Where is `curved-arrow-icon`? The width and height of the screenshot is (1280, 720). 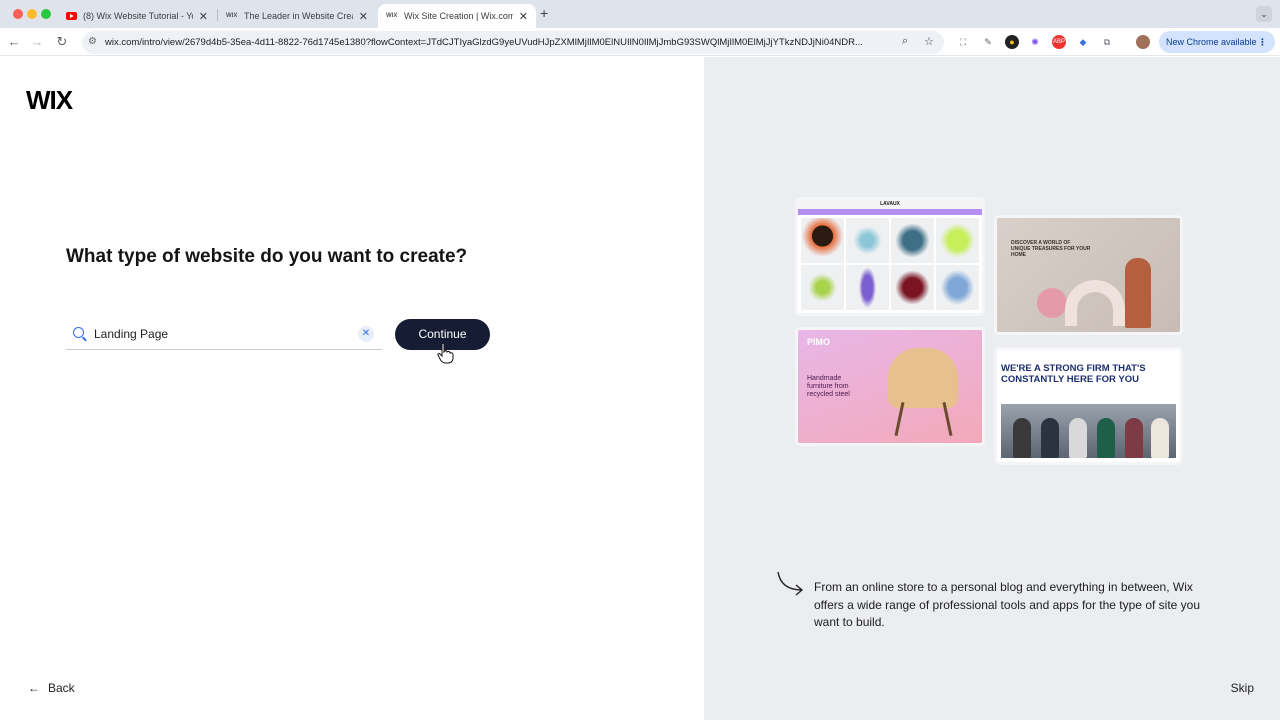
curved-arrow-icon is located at coordinates (790, 583).